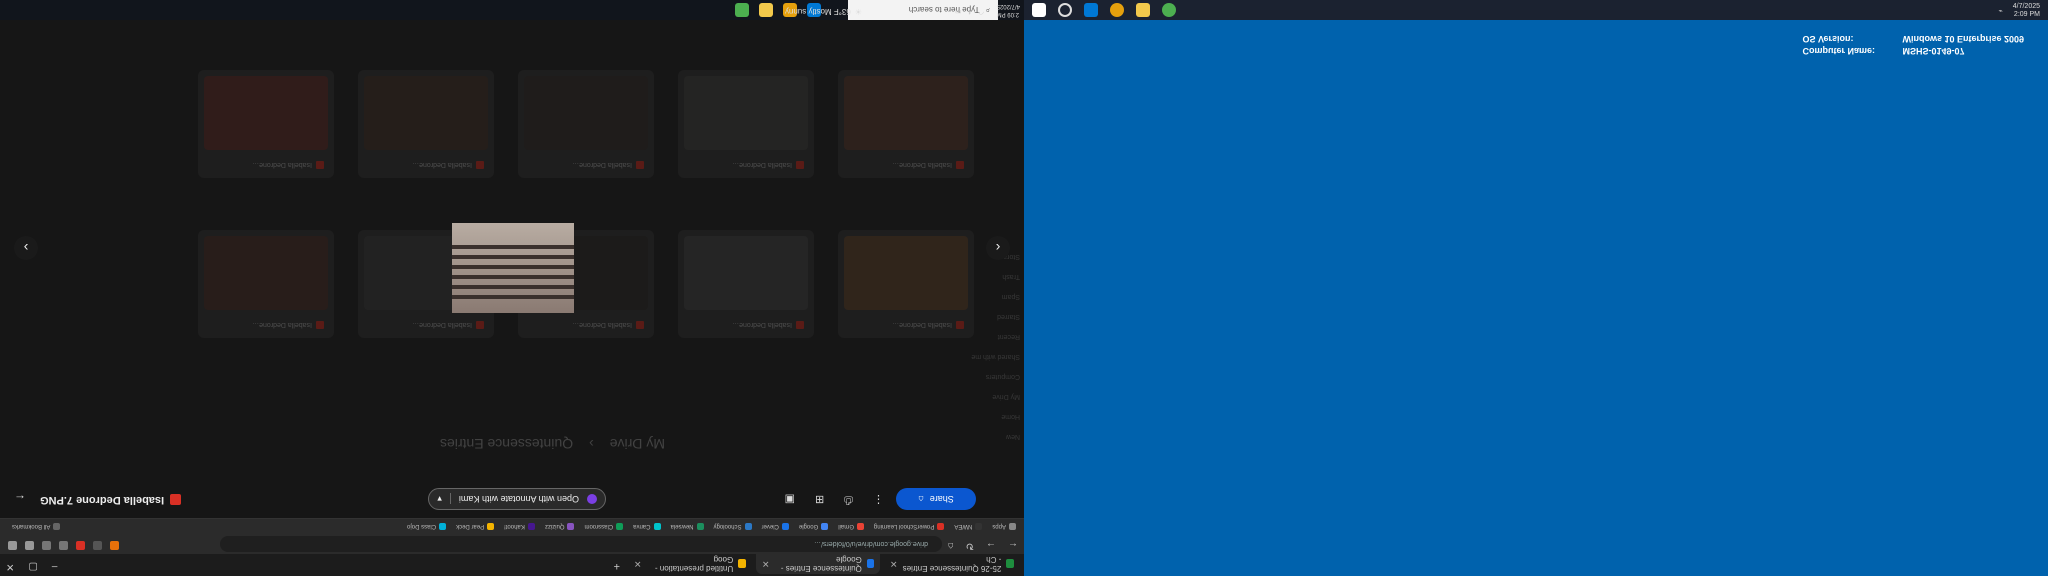 Image resolution: width=2048 pixels, height=576 pixels. Describe the element at coordinates (1010, 564) in the screenshot. I see `sheets-icon` at that location.